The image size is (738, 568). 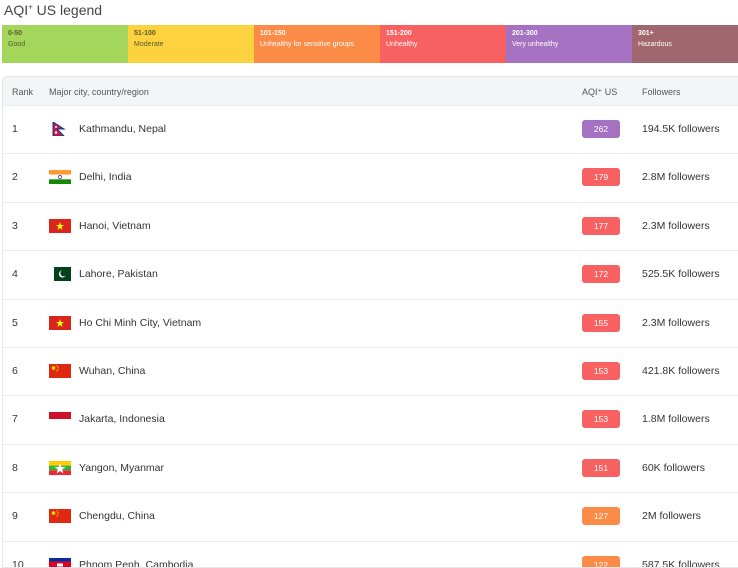 I want to click on india-flag-icon, so click(x=60, y=177).